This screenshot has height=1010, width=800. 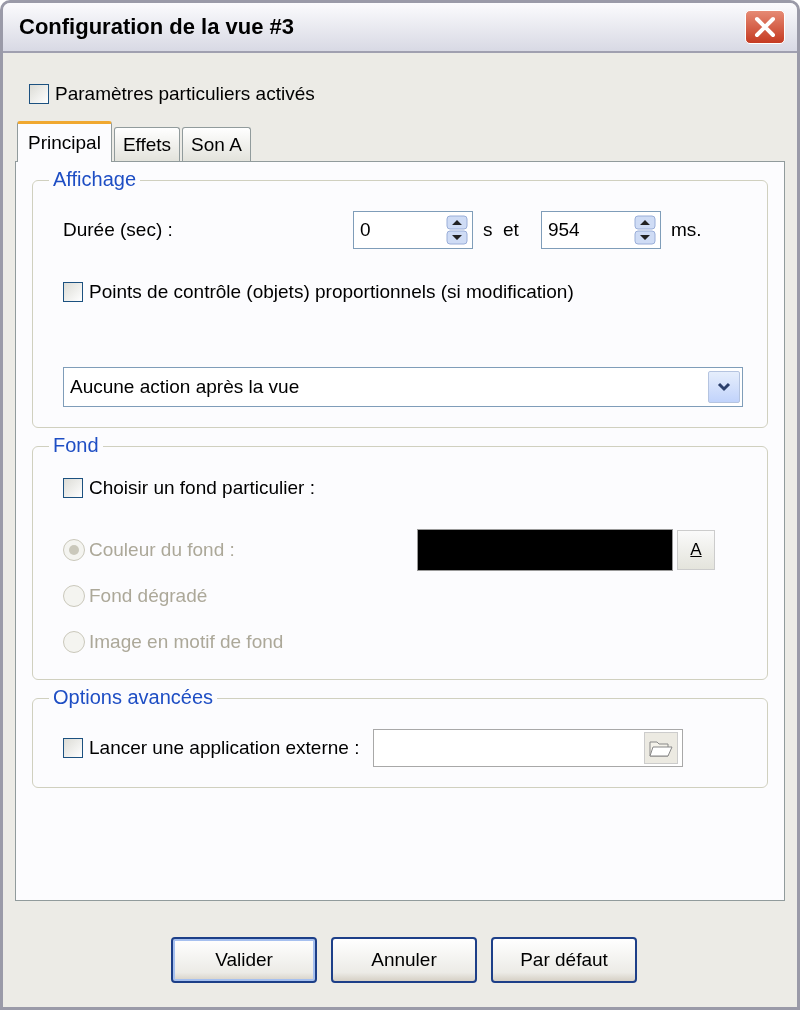 What do you see at coordinates (187, 642) in the screenshot?
I see `radio-label: Image en motif de fond` at bounding box center [187, 642].